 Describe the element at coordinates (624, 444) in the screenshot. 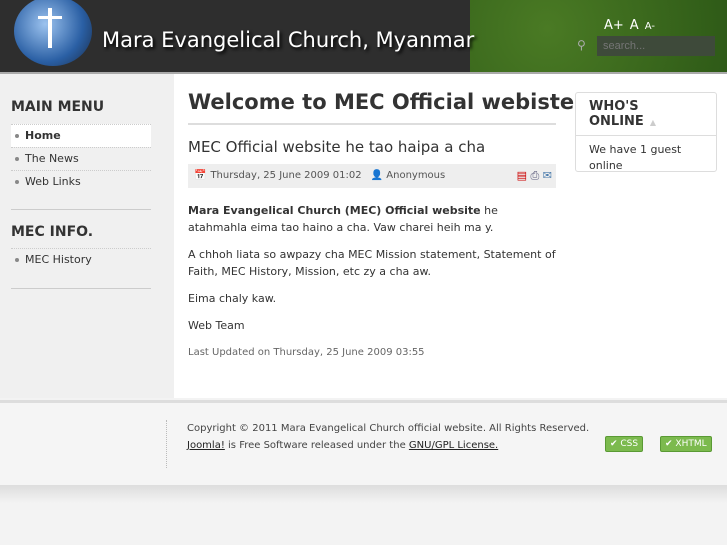

I see `css-valid-badge: ✔ CSS` at that location.